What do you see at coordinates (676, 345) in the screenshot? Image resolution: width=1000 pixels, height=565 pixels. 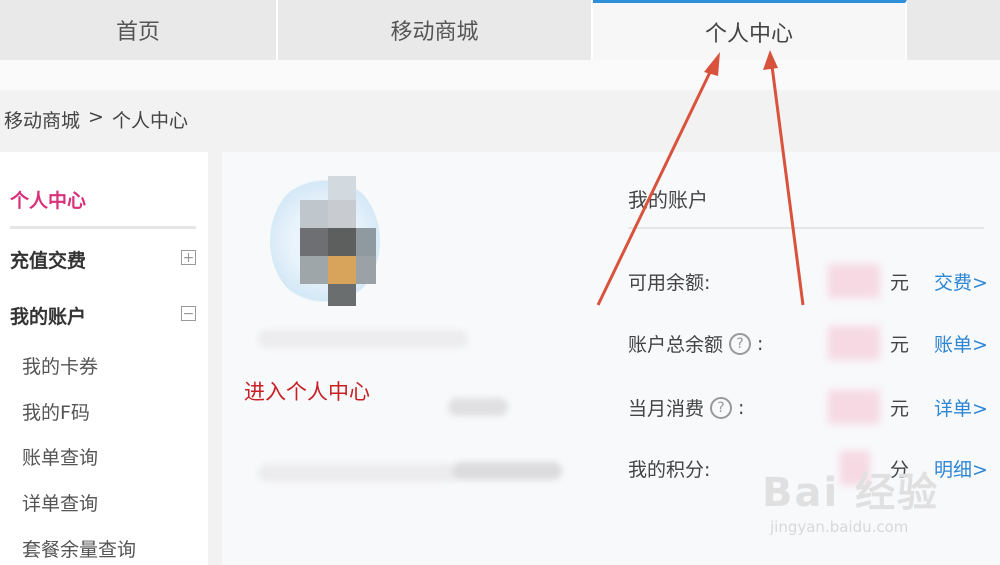 I see `account-label: 账户总余额` at bounding box center [676, 345].